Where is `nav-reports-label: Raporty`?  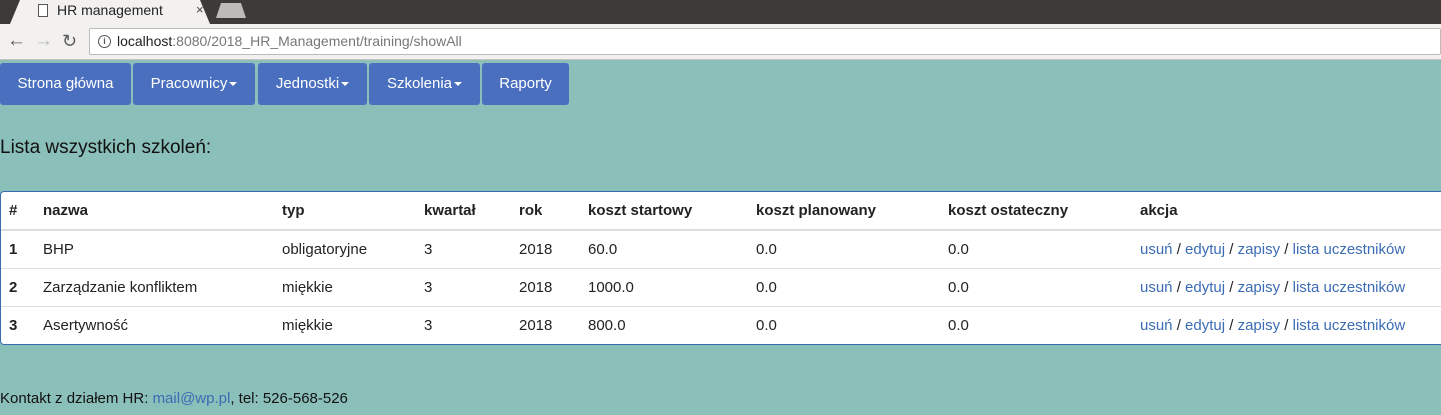 nav-reports-label: Raporty is located at coordinates (525, 83).